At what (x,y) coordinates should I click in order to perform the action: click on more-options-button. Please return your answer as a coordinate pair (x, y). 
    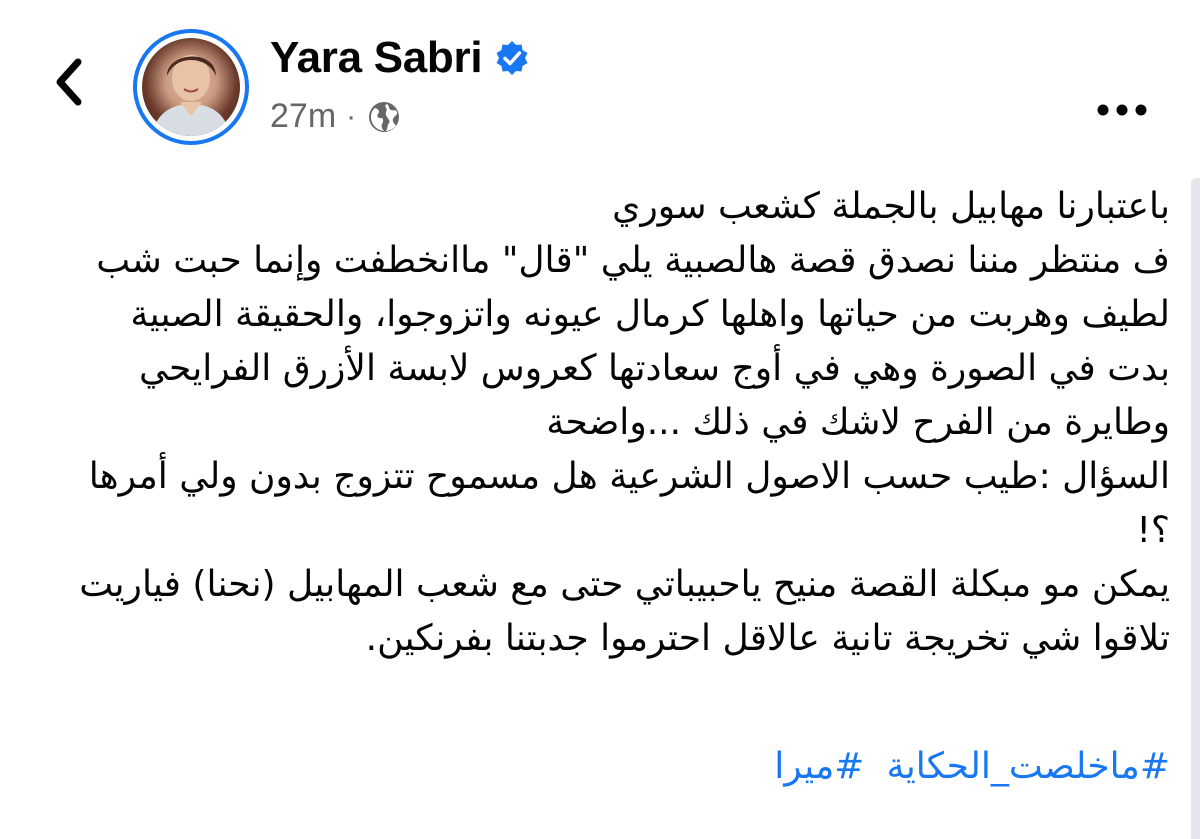
    Looking at the image, I should click on (1122, 110).